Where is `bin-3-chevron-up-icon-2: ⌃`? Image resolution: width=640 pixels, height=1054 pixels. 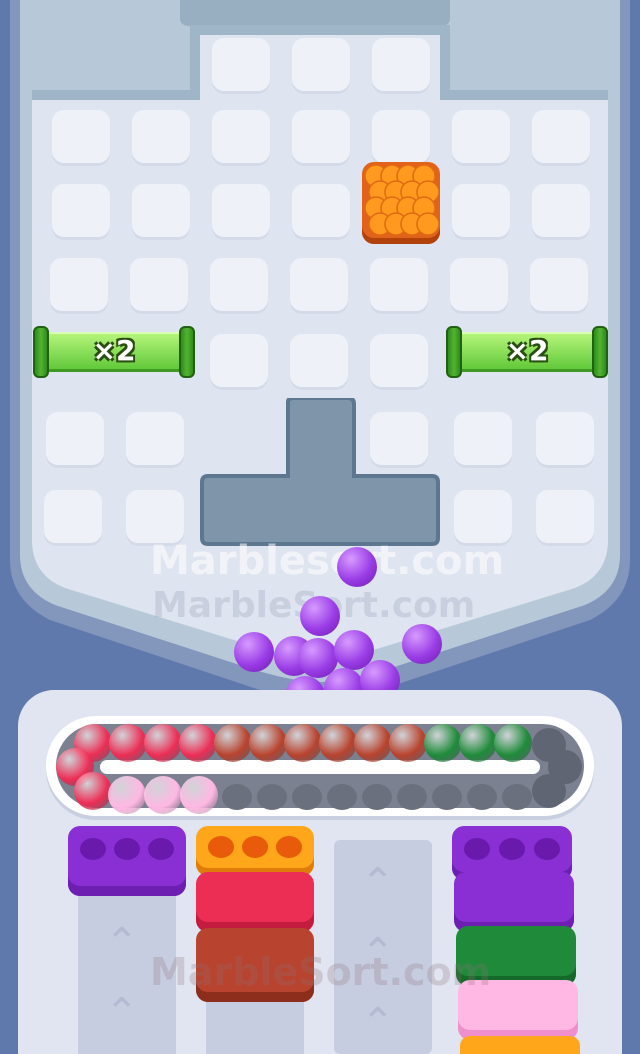 bin-3-chevron-up-icon-2: ⌃ is located at coordinates (378, 953).